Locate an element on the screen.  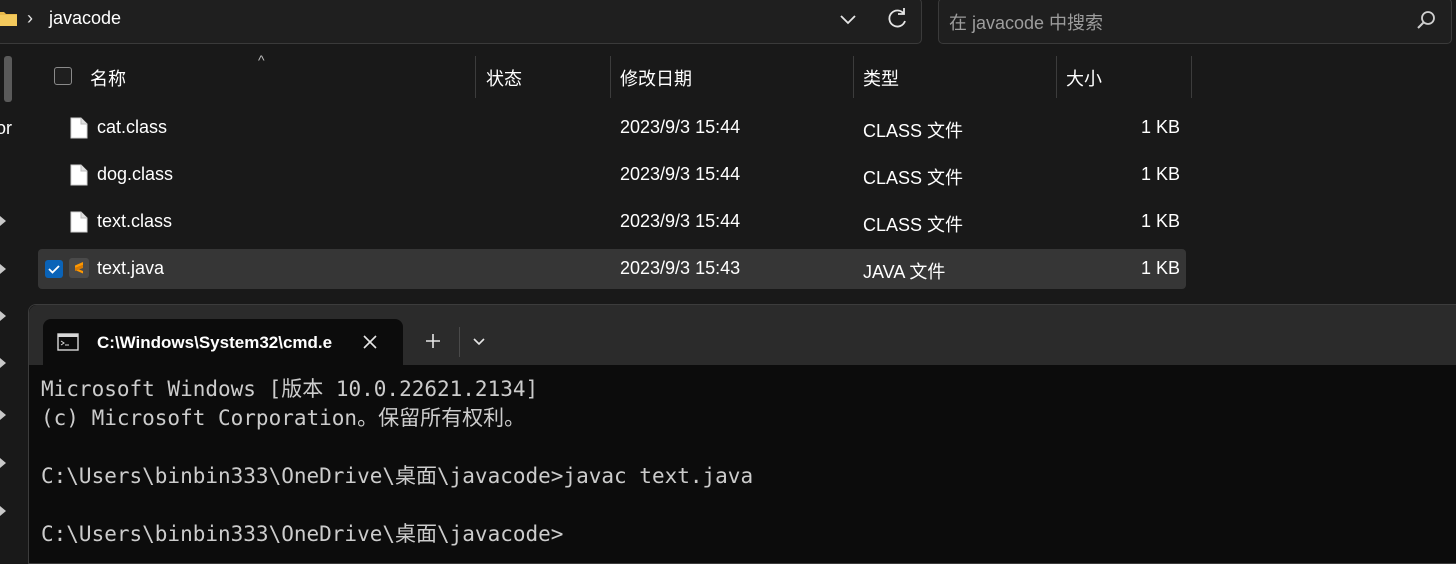
breadcrumb-current-folder: javacode is located at coordinates (85, 18).